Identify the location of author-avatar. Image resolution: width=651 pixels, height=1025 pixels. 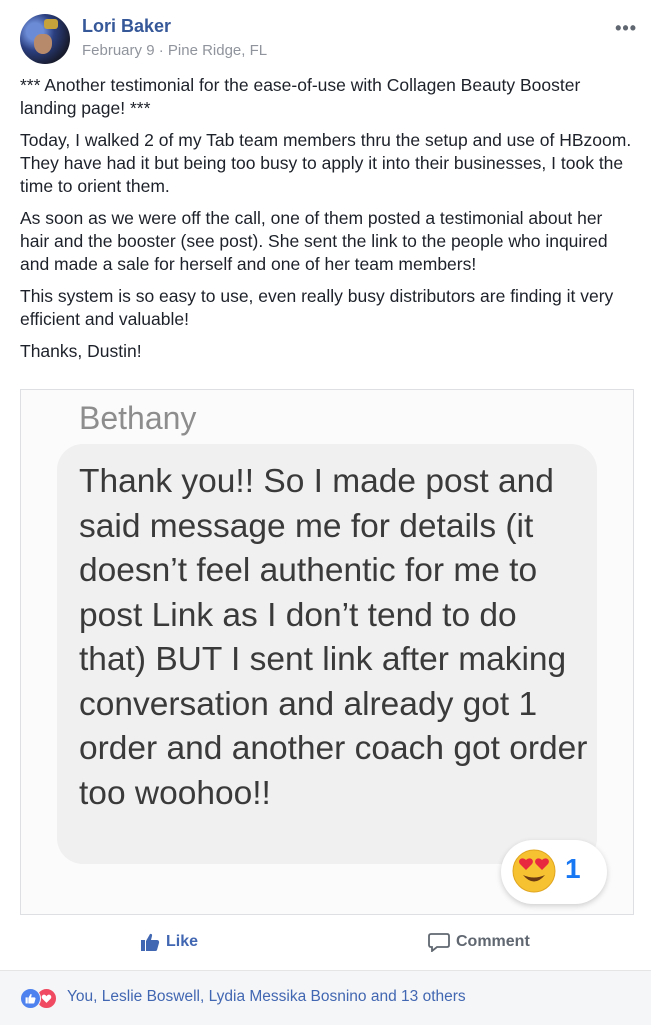
(45, 39).